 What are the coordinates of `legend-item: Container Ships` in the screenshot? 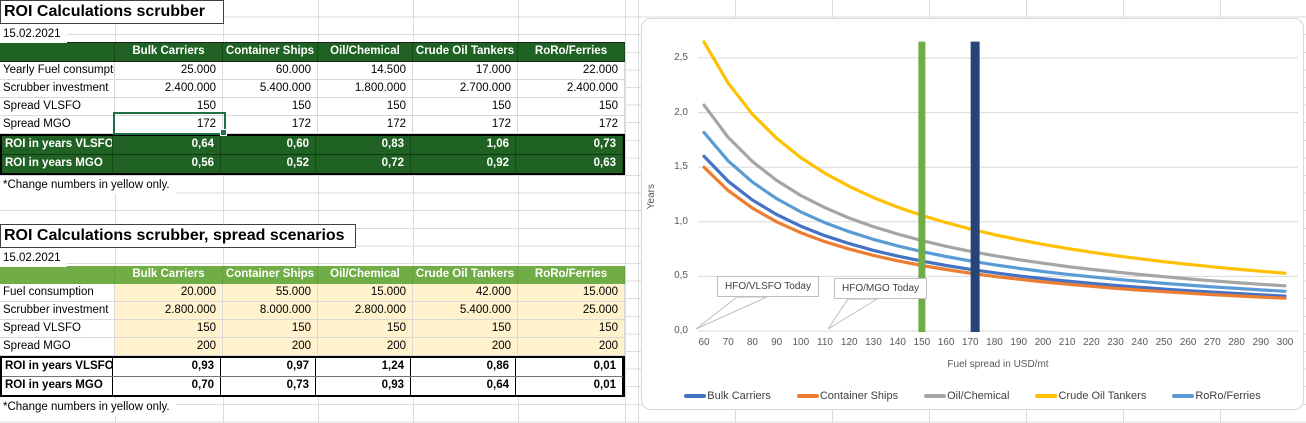 It's located at (847, 396).